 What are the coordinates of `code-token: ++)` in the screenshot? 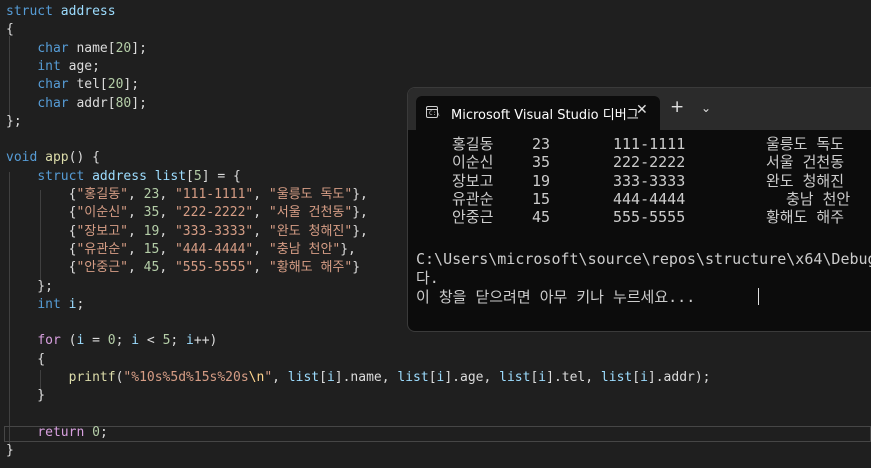 It's located at (205, 341).